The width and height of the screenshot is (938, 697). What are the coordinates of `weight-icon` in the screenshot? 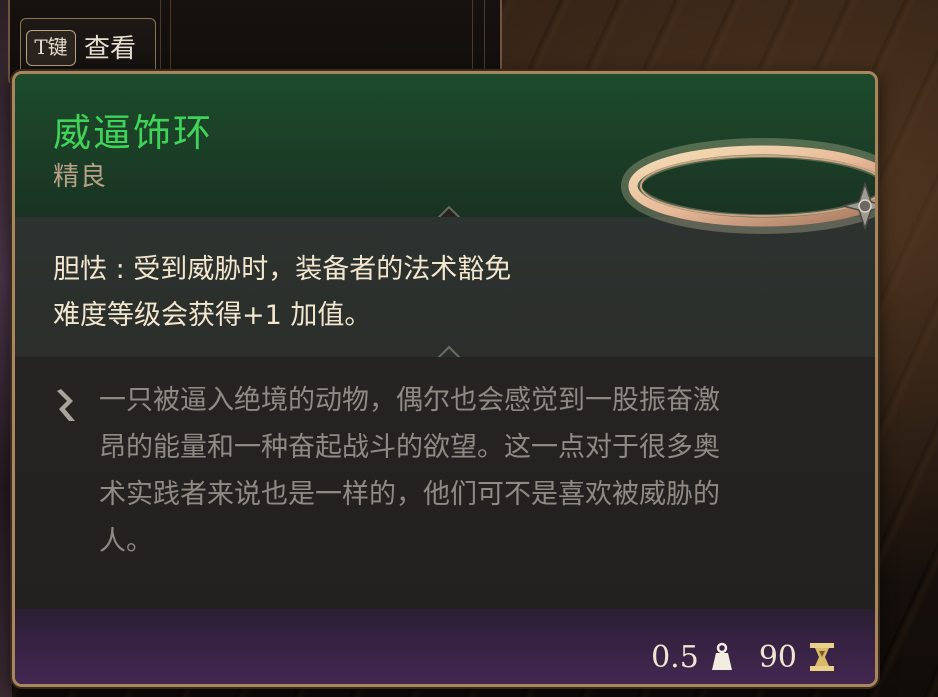 It's located at (721, 656).